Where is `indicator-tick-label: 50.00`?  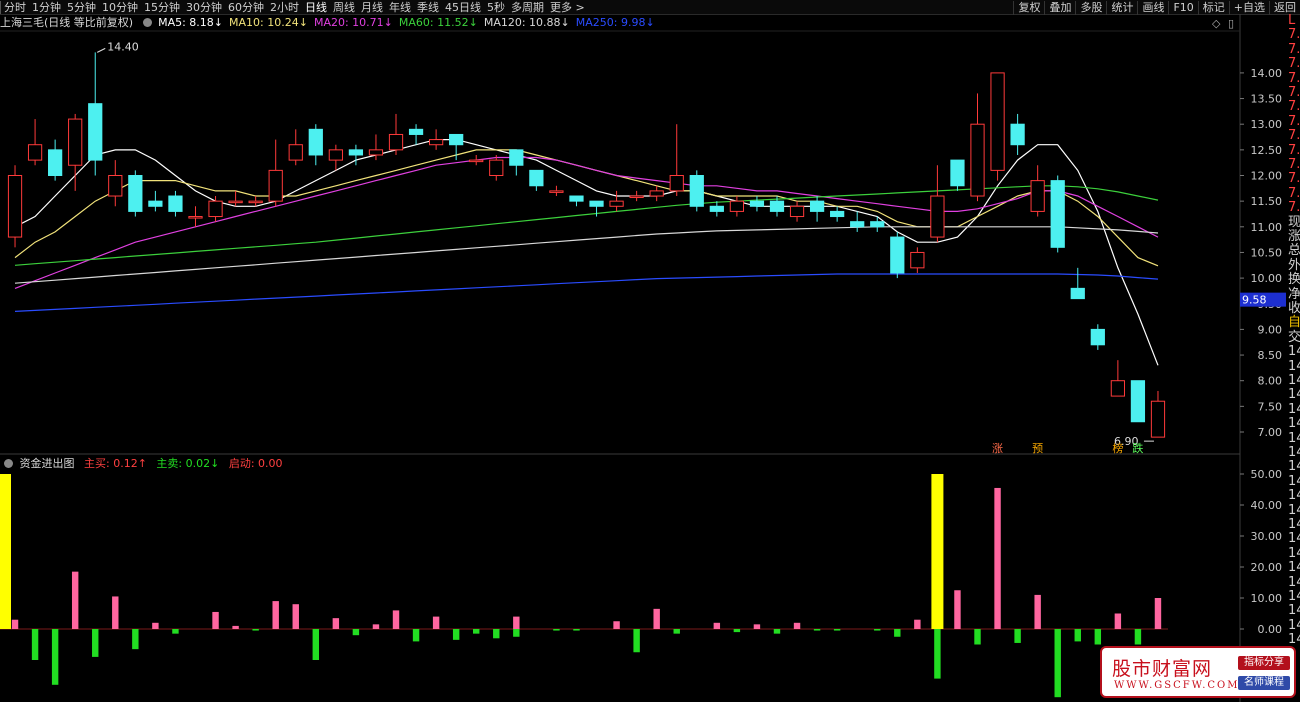
indicator-tick-label: 50.00 is located at coordinates (1267, 474).